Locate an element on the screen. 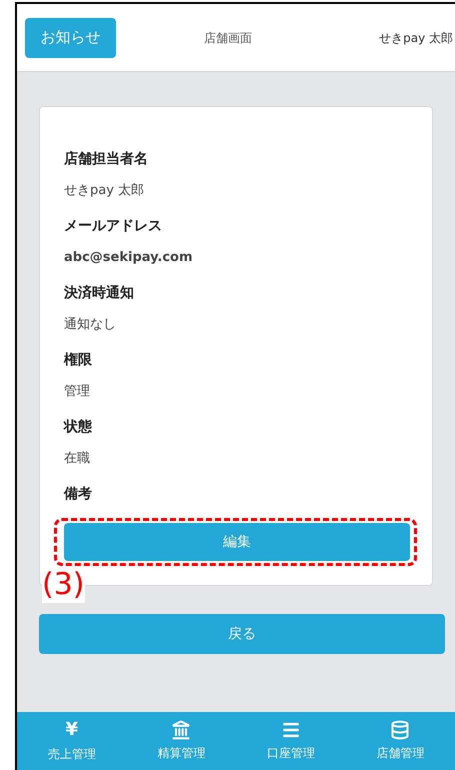  user-name: せきpay 太郎 is located at coordinates (416, 38).